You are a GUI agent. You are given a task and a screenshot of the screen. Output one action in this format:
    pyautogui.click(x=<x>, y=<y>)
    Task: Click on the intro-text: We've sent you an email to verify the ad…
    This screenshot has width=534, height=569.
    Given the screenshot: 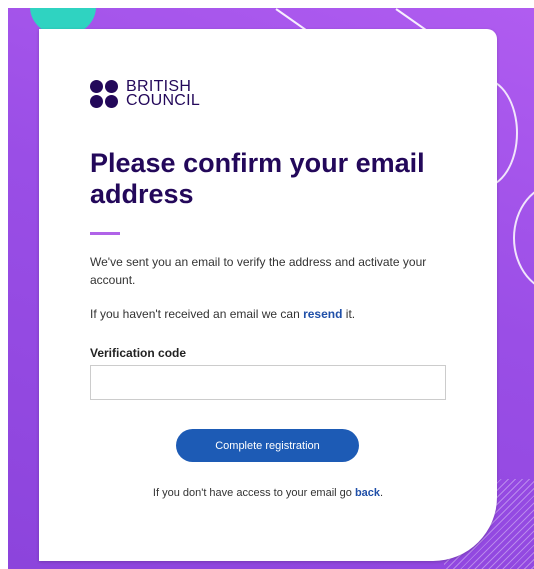 What is the action you would take?
    pyautogui.click(x=258, y=271)
    